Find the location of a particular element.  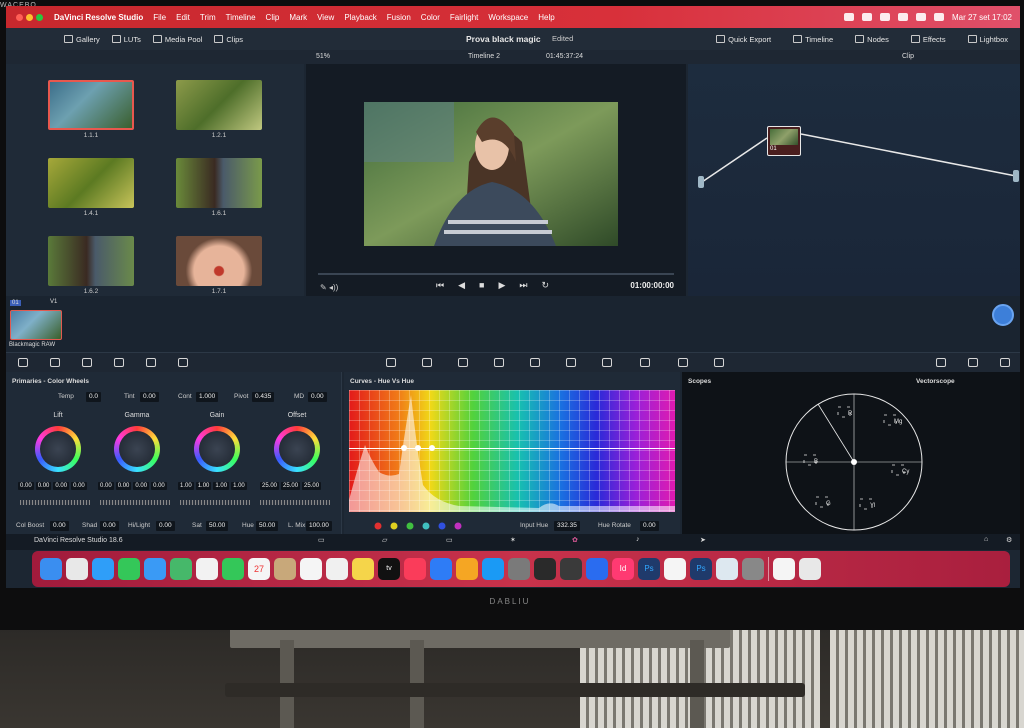

play-reverse-icon: ◀ is located at coordinates (461, 285).